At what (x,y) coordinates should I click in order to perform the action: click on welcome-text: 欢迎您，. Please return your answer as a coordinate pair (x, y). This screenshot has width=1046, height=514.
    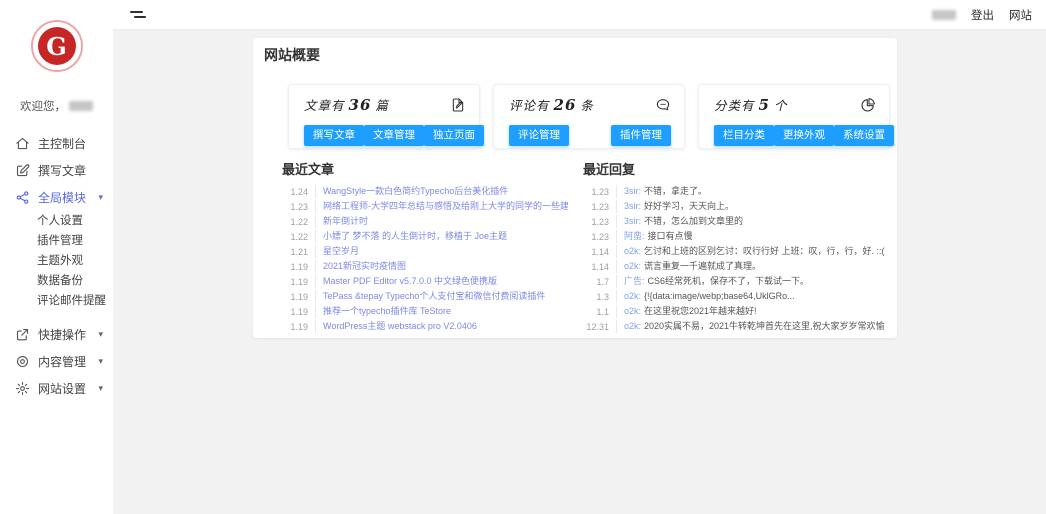
    Looking at the image, I should click on (56, 106).